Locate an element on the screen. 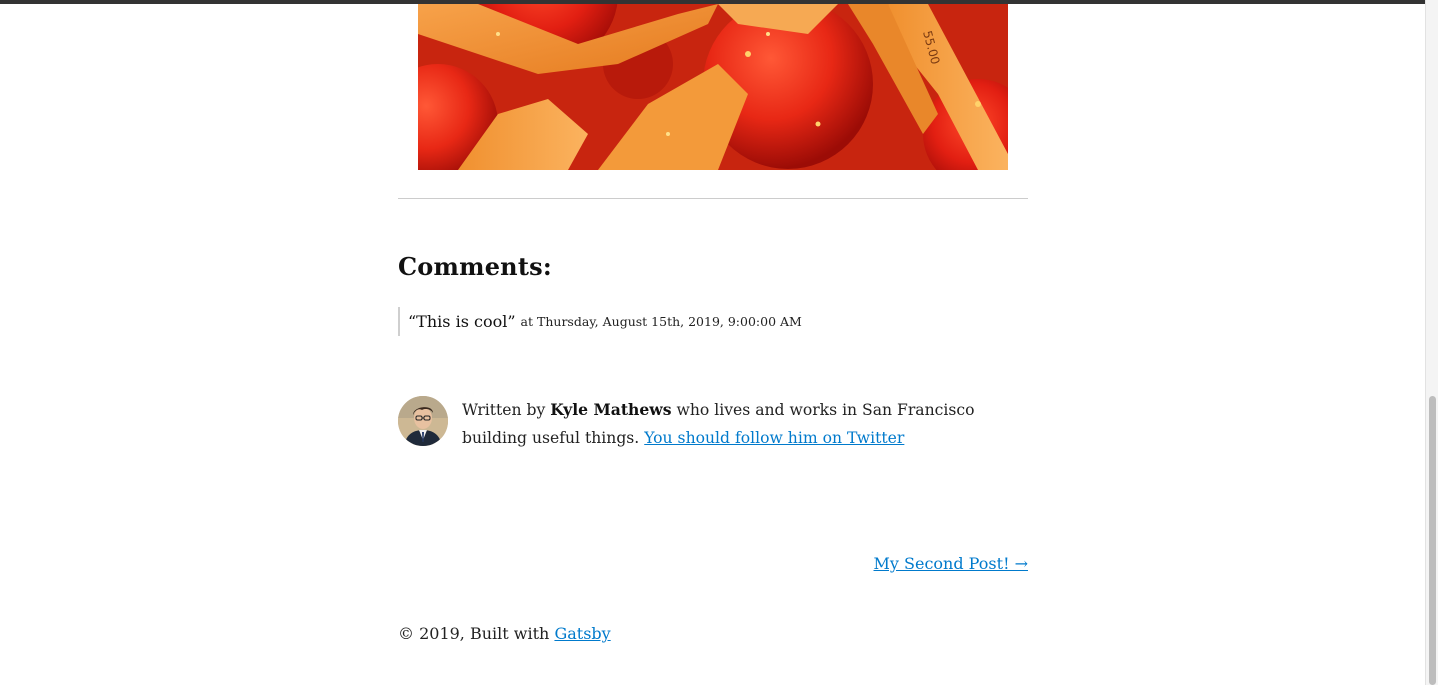  avatar-photo-icon is located at coordinates (423, 421).